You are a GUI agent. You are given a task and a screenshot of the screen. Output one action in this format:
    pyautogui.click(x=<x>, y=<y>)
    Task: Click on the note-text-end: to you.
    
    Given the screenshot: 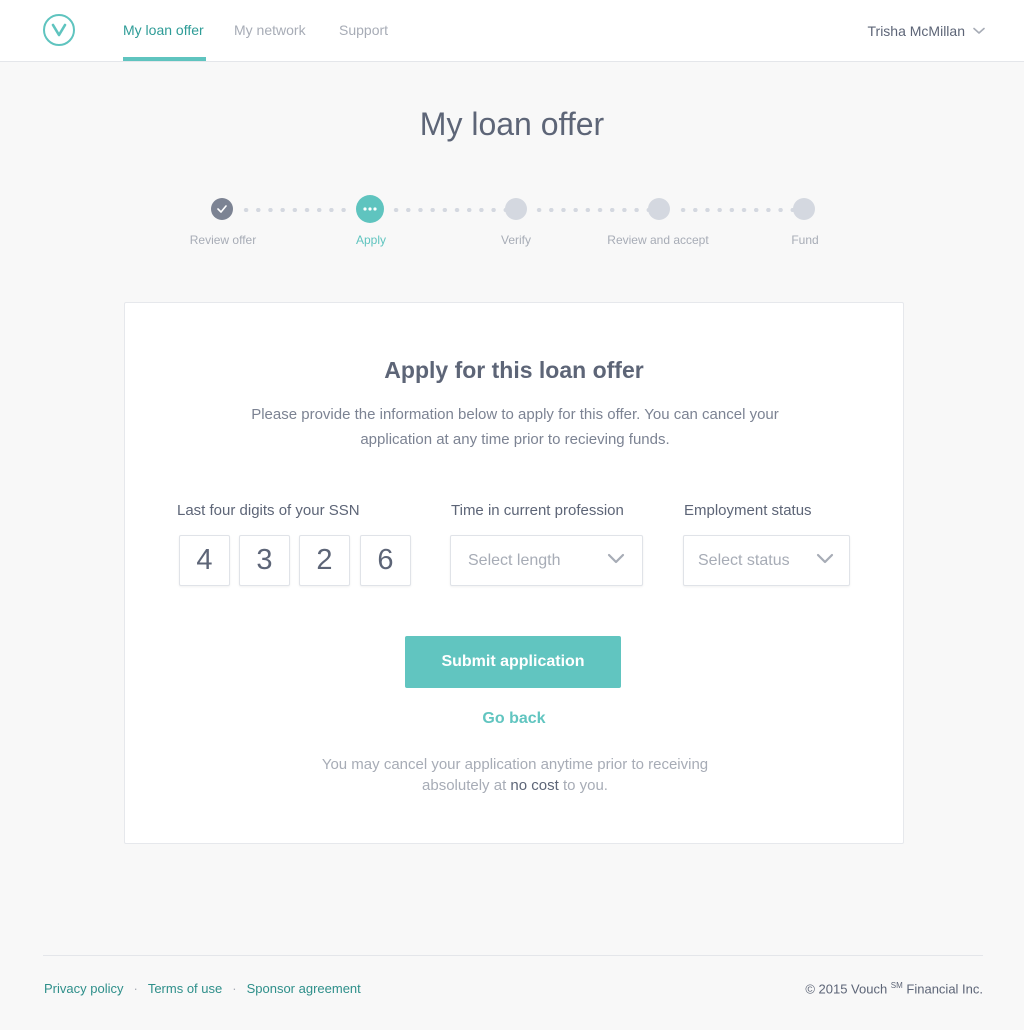 What is the action you would take?
    pyautogui.click(x=583, y=785)
    